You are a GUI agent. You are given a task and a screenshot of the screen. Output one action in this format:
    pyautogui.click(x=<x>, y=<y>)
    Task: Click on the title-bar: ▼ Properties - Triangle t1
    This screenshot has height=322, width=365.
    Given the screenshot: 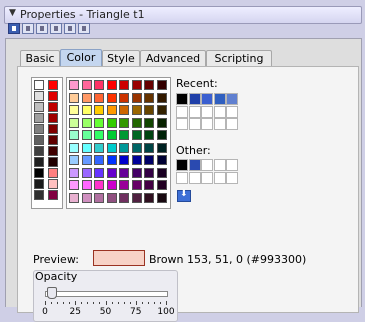 What is the action you would take?
    pyautogui.click(x=183, y=15)
    